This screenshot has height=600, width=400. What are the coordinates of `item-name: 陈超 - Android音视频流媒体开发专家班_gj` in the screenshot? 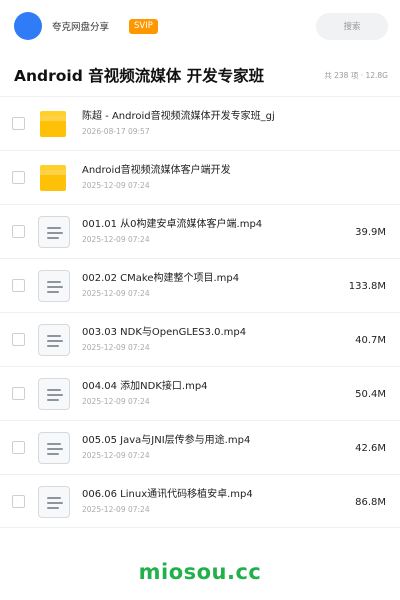 It's located at (178, 116).